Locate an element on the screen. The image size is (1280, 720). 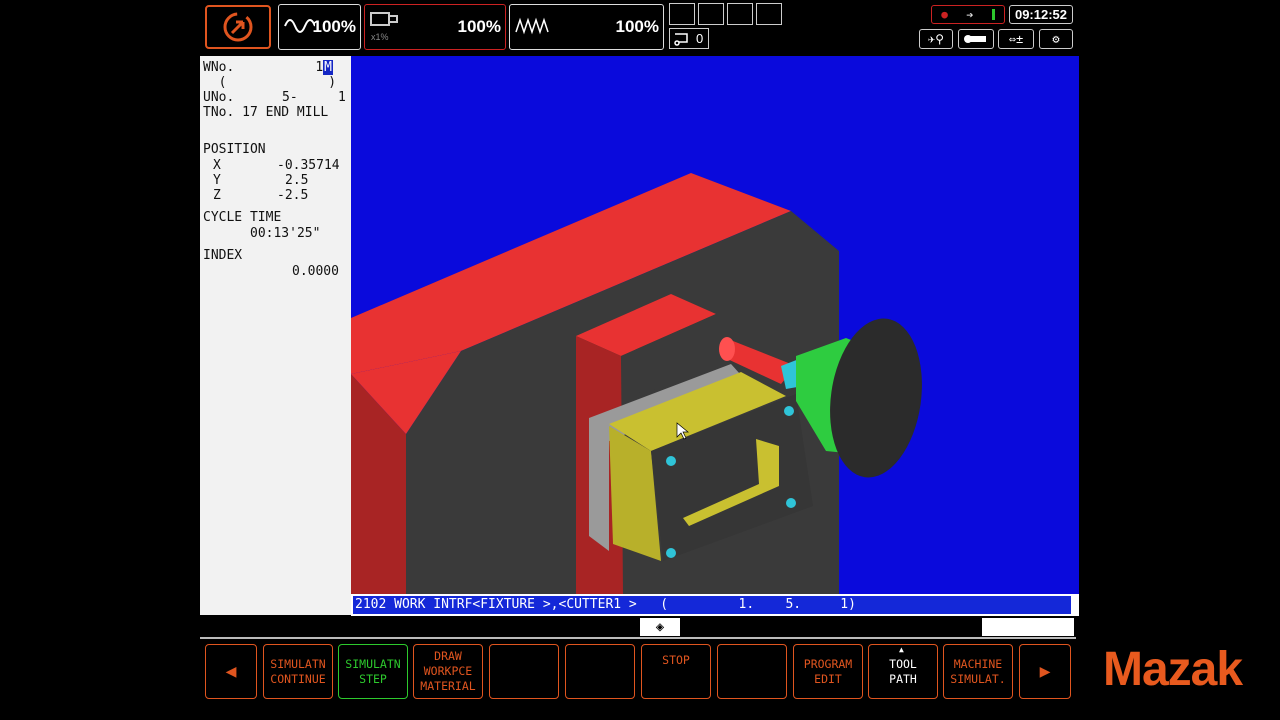
cycle-time-value: 00:13'25" is located at coordinates (285, 233).